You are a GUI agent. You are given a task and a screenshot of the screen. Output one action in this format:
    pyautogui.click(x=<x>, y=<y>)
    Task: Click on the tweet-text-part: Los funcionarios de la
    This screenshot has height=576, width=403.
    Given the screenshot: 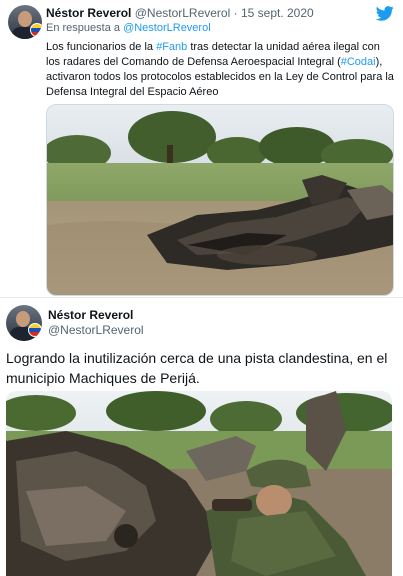 What is the action you would take?
    pyautogui.click(x=101, y=47)
    